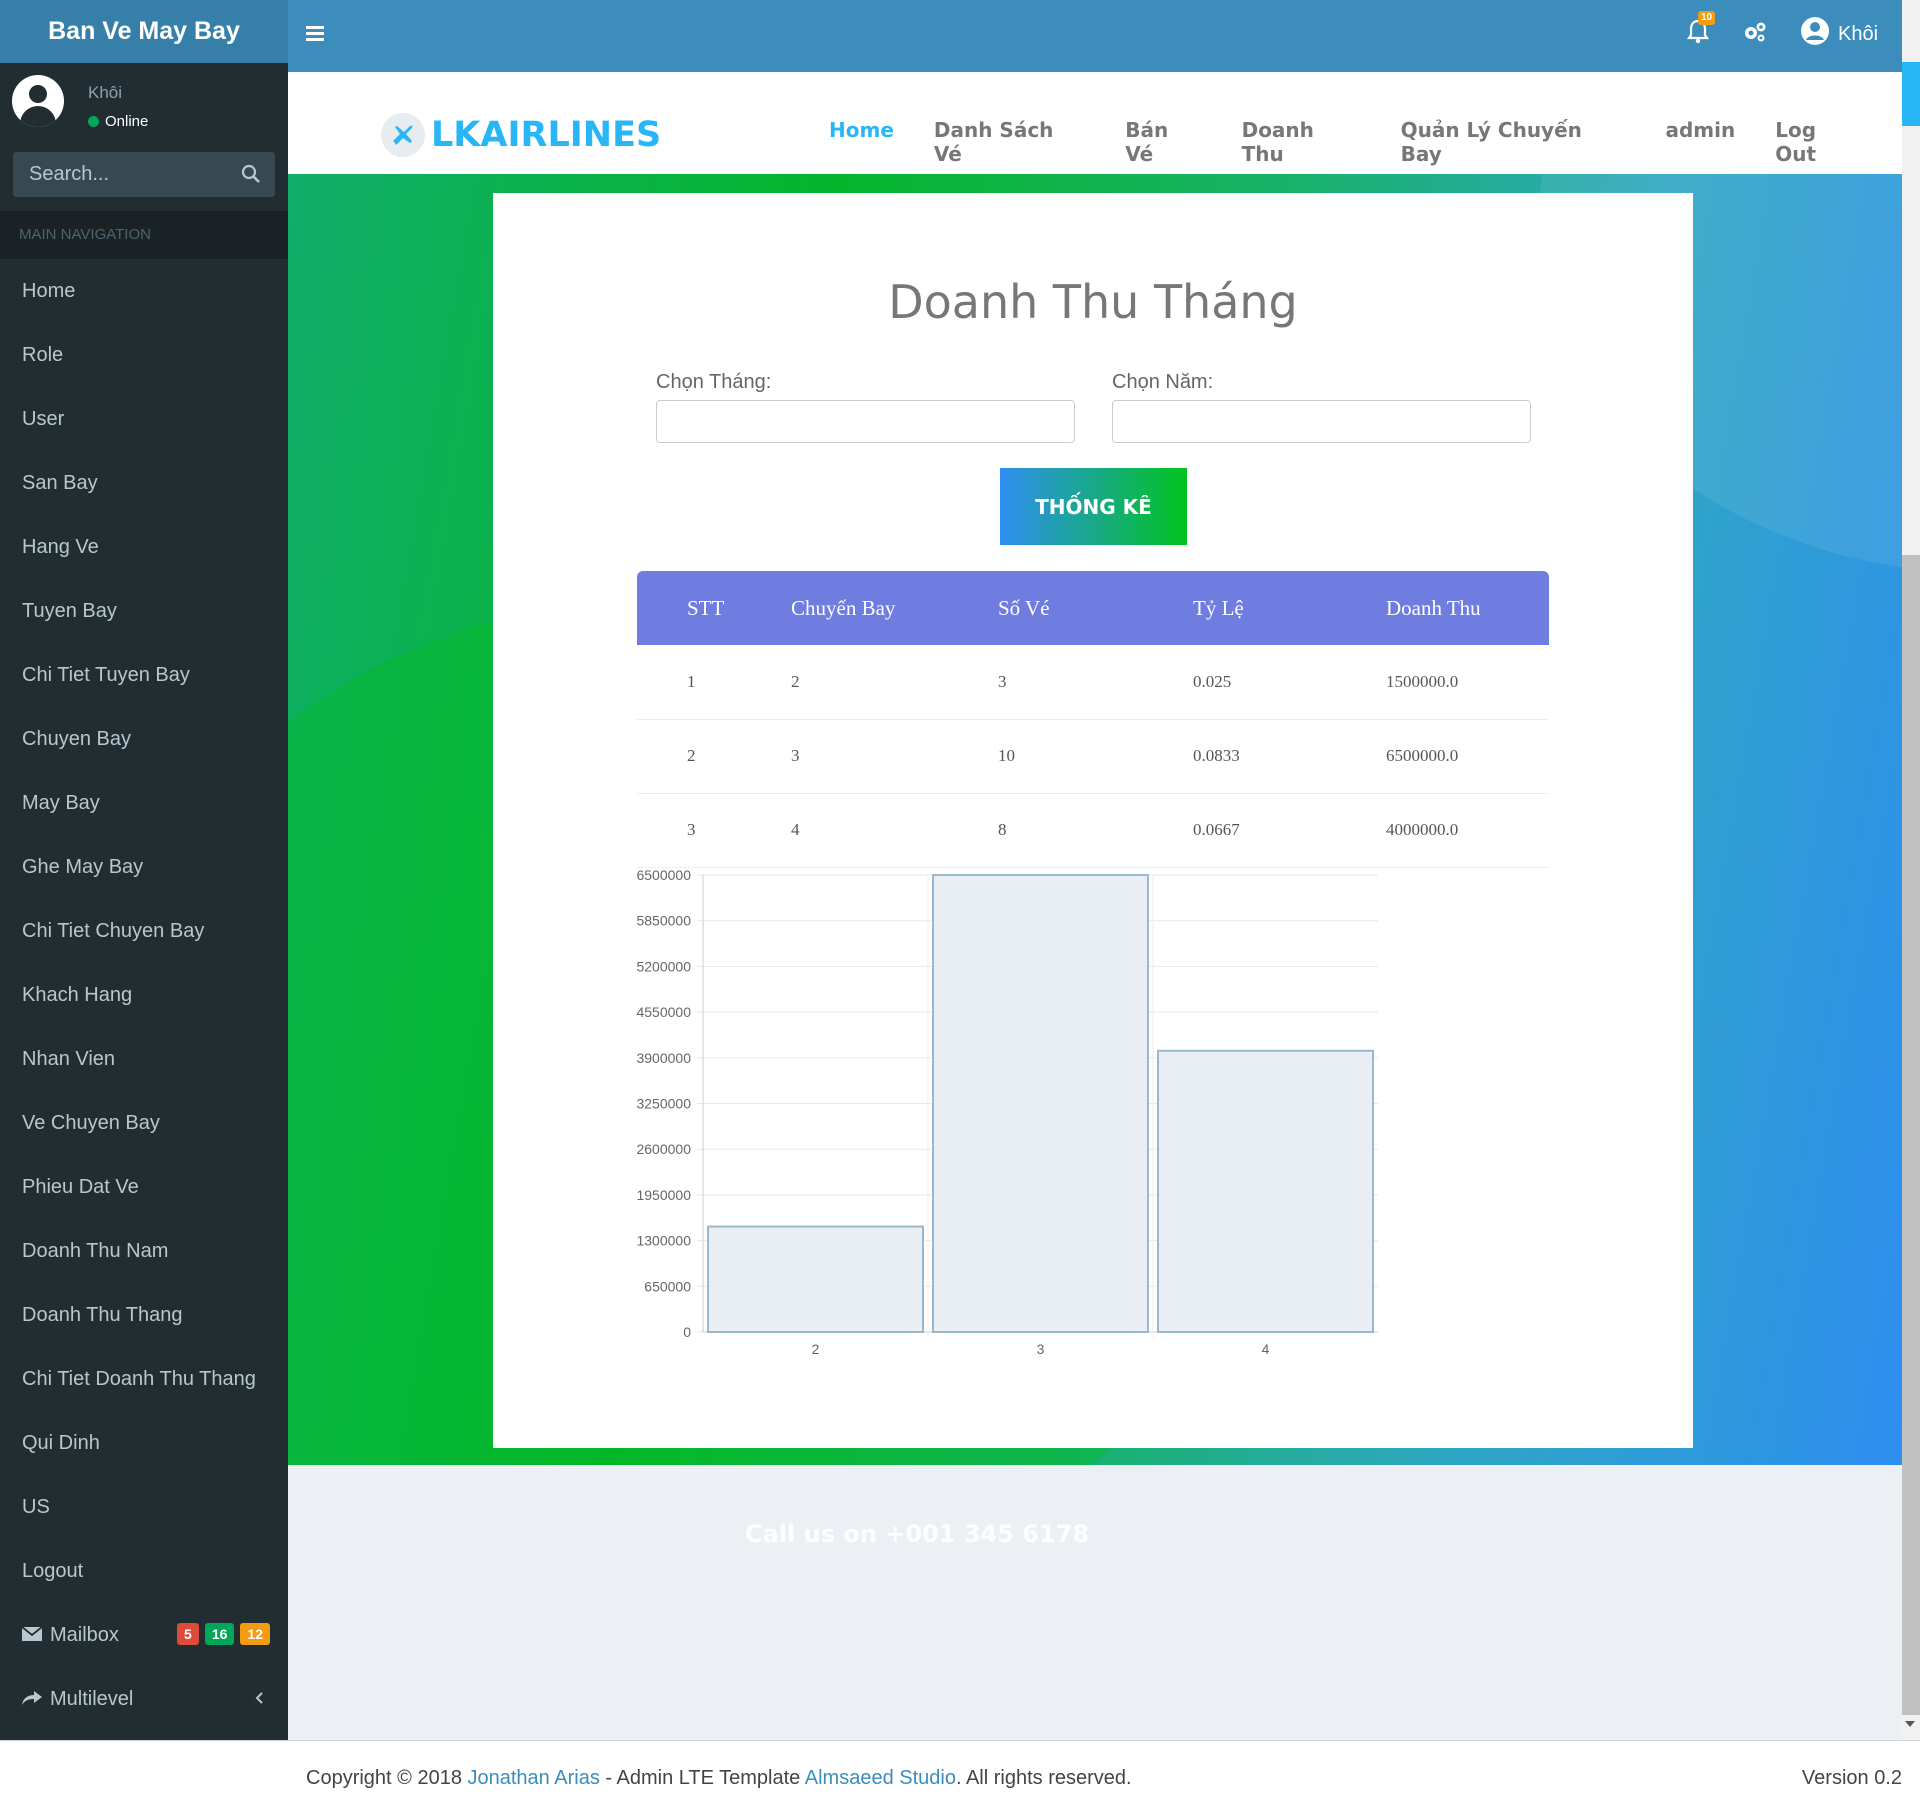 The width and height of the screenshot is (1920, 1812). Describe the element at coordinates (144, 291) in the screenshot. I see `sidebar-item-home: Home` at that location.